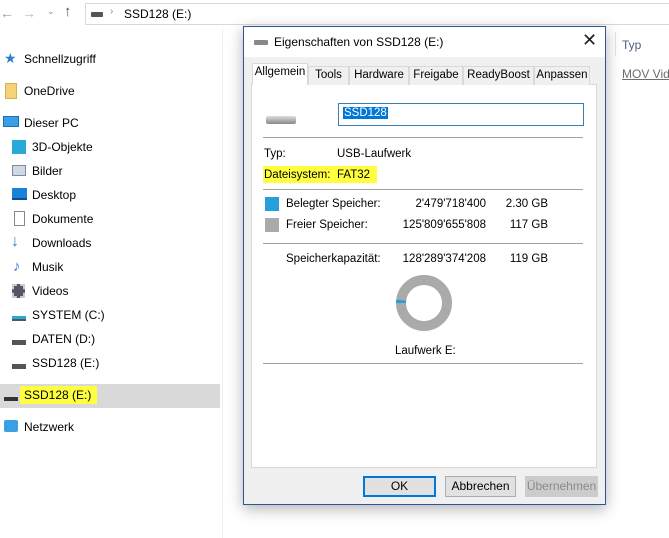 The height and width of the screenshot is (538, 669). I want to click on usage-donut-chart, so click(424, 303).